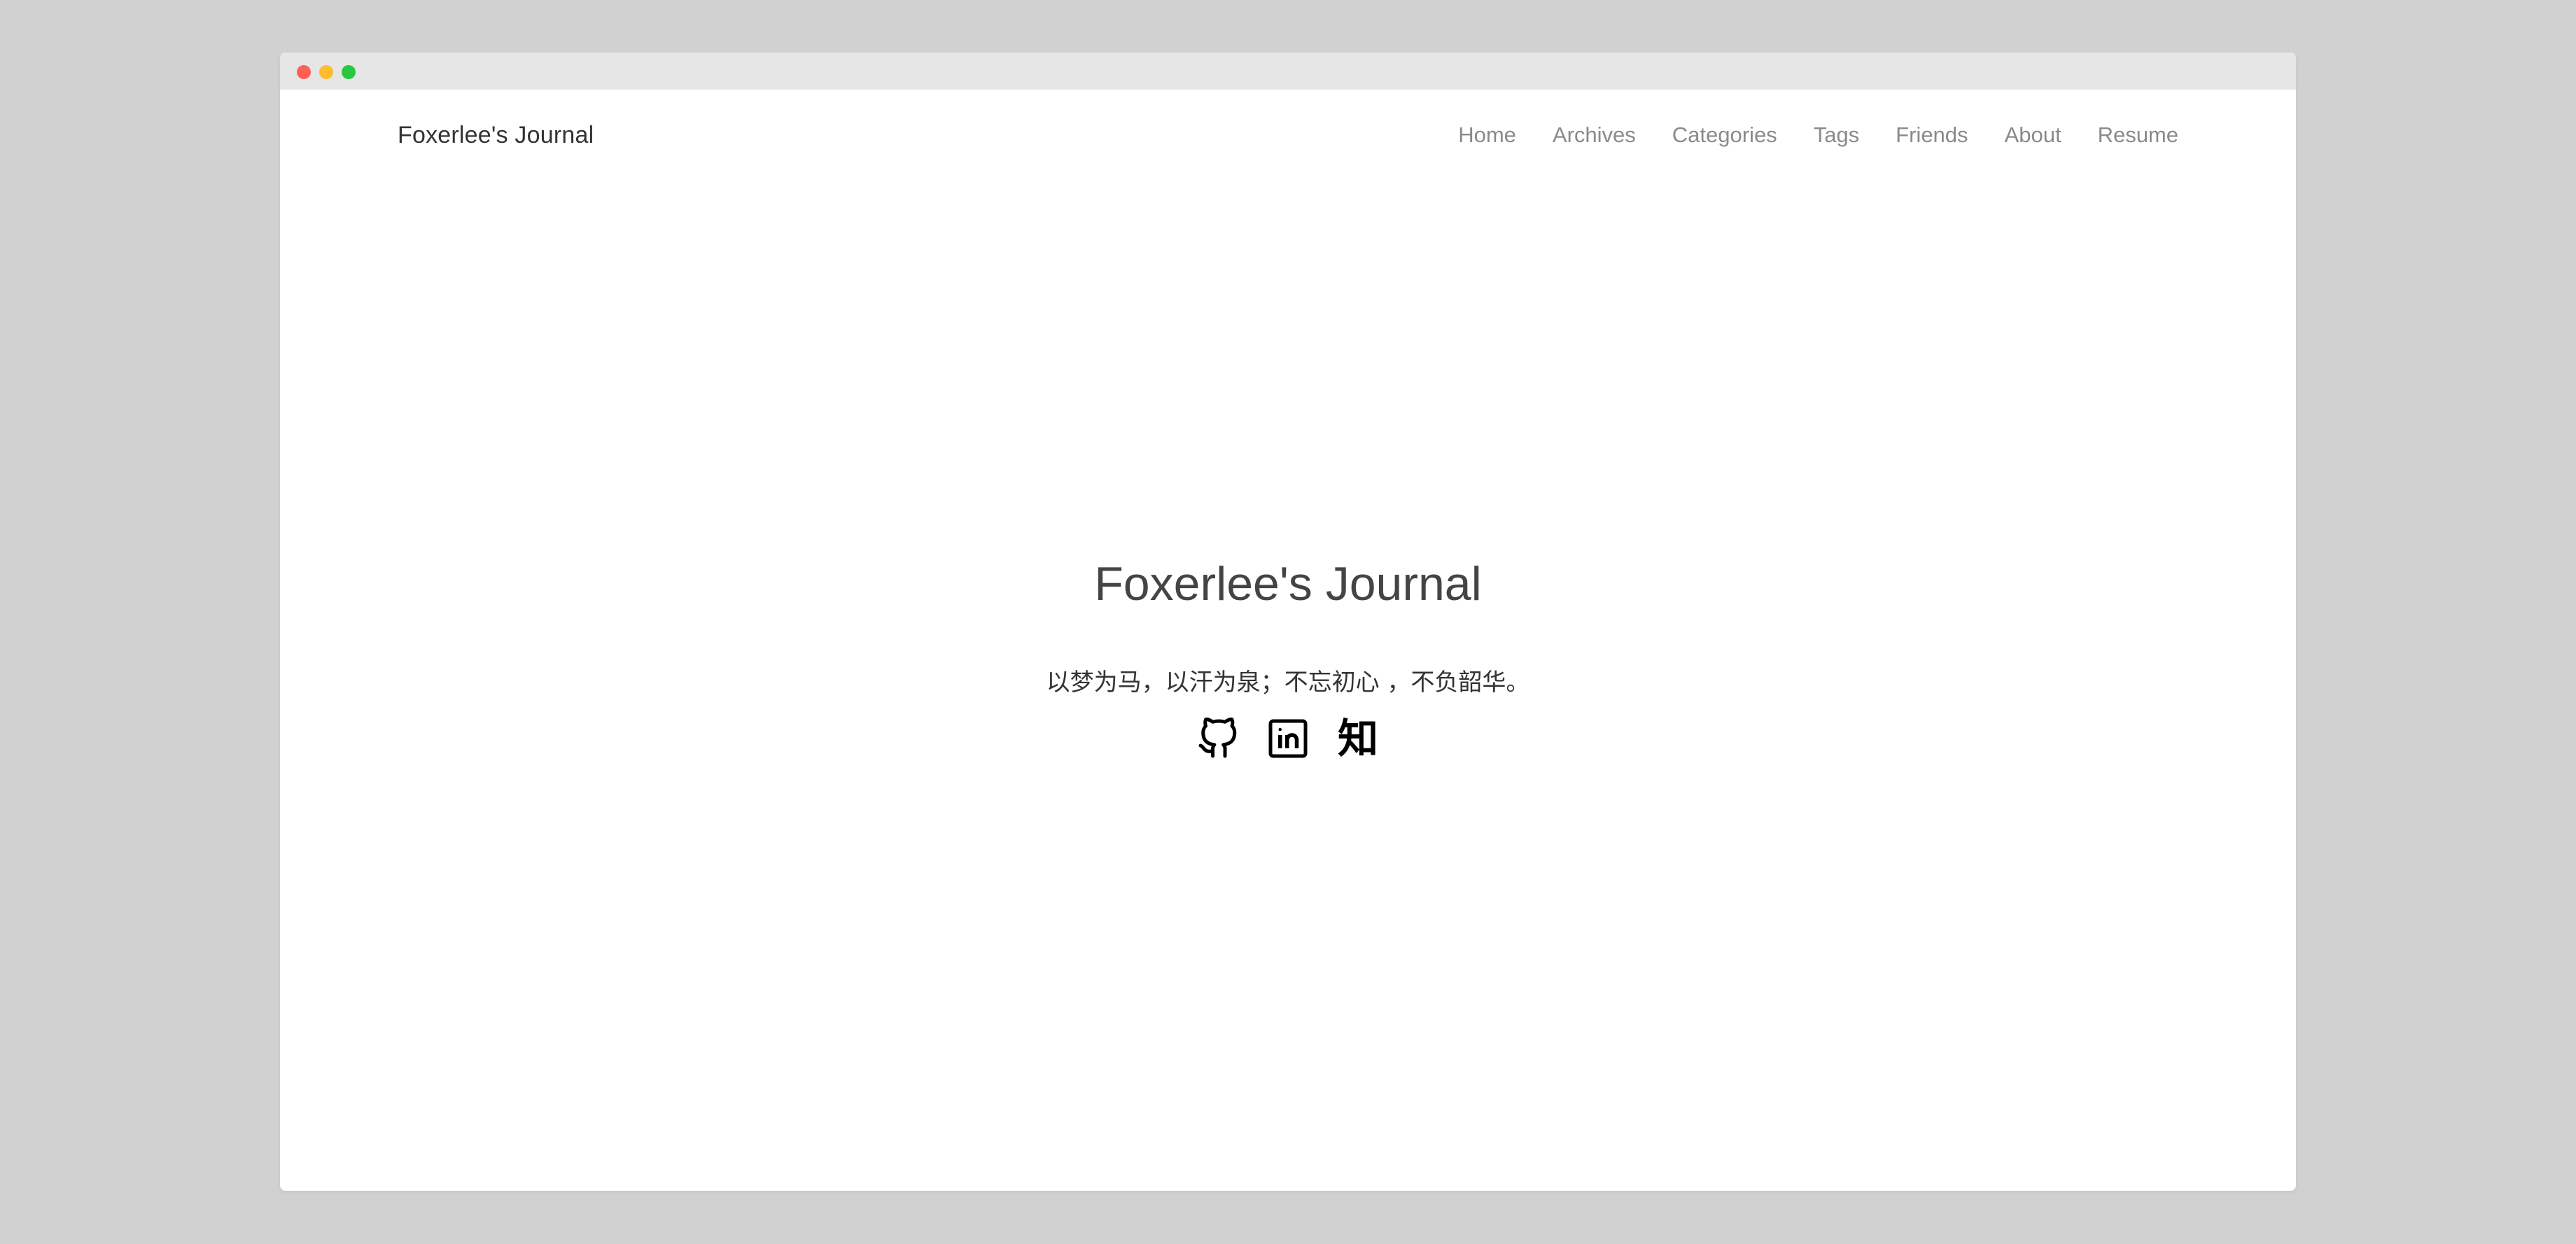 The image size is (2576, 1244). I want to click on nav-item-resume: Resume, so click(2138, 135).